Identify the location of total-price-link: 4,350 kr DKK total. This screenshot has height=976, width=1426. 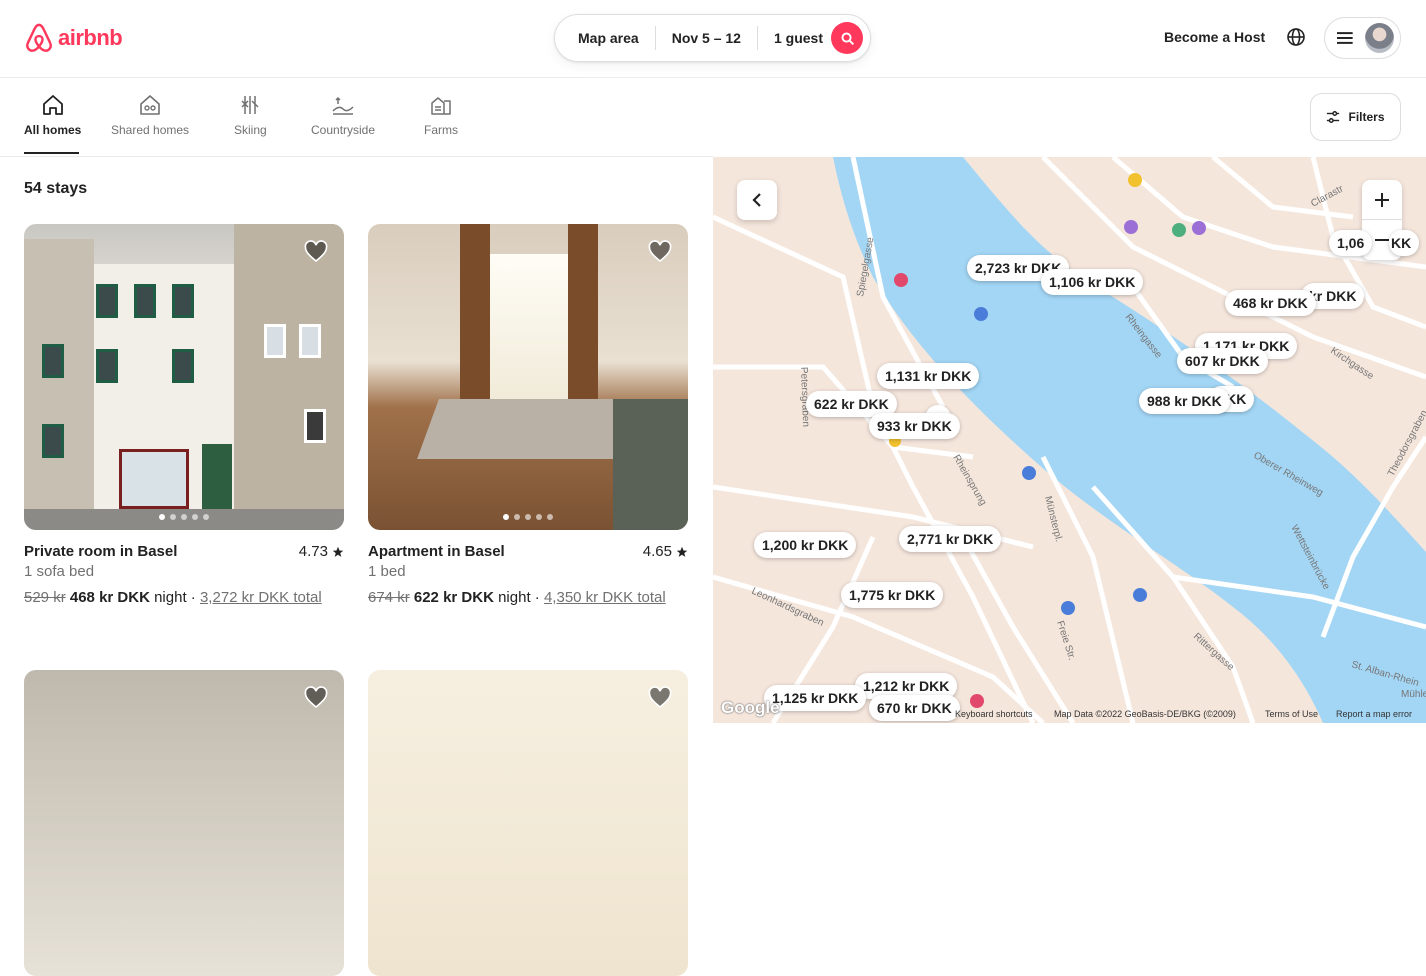
(605, 597).